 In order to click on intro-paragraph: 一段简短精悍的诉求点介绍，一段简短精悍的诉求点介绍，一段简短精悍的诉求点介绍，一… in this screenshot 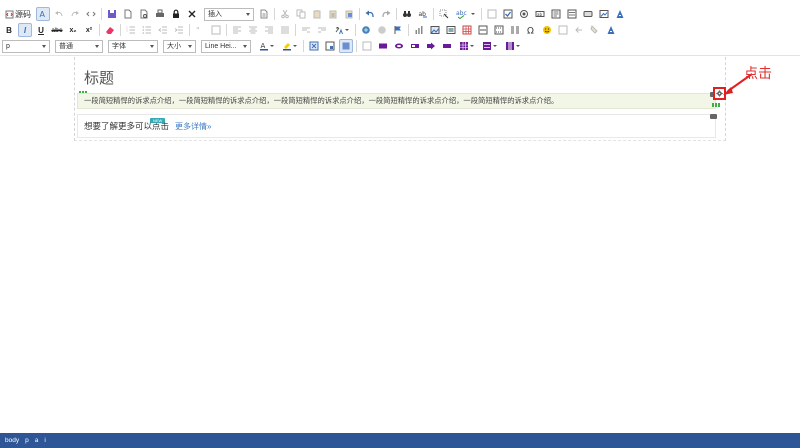, I will do `click(396, 101)`.